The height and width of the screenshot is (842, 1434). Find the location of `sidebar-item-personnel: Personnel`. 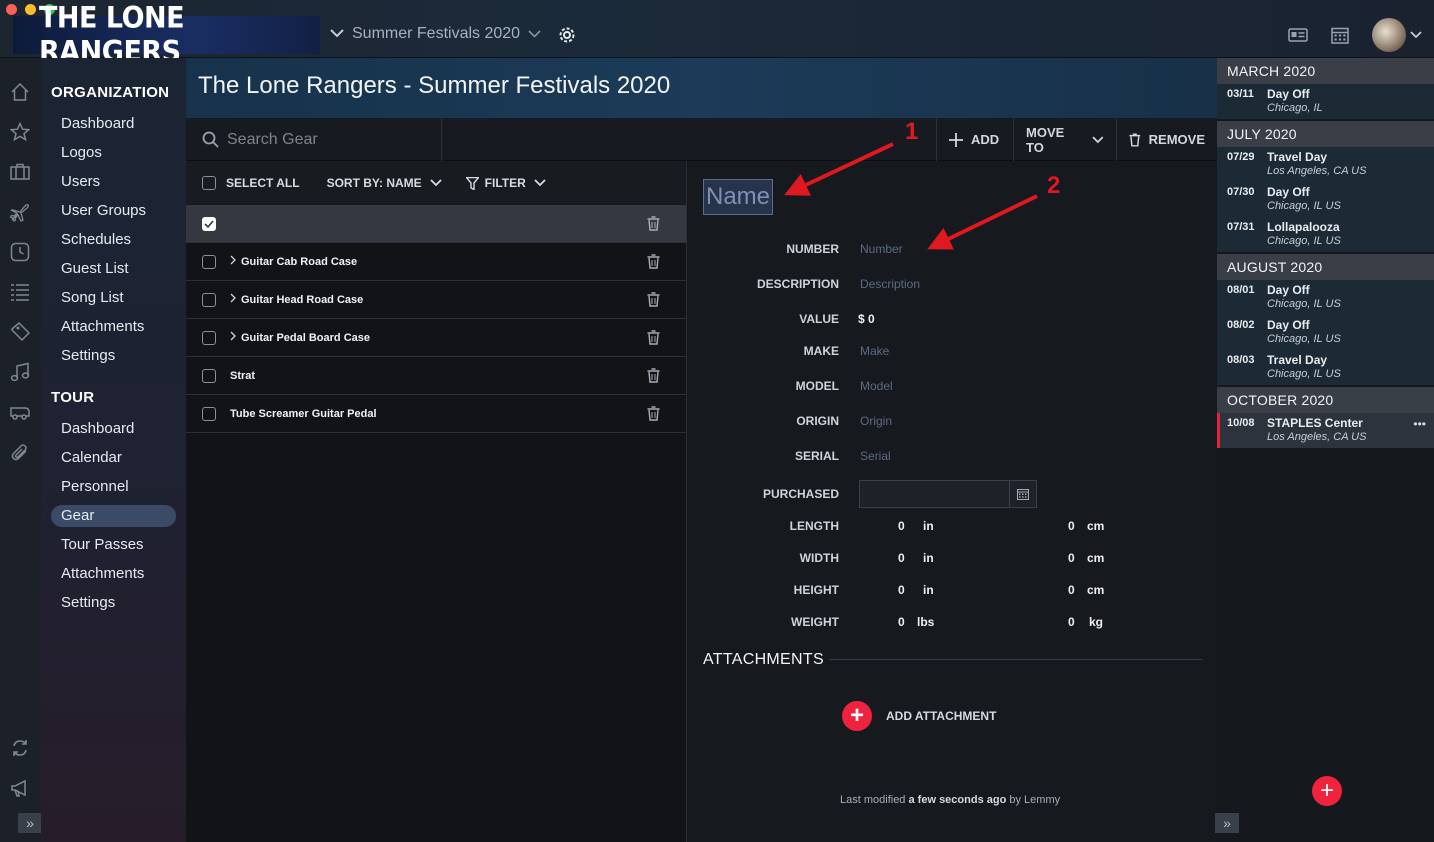

sidebar-item-personnel: Personnel is located at coordinates (113, 487).